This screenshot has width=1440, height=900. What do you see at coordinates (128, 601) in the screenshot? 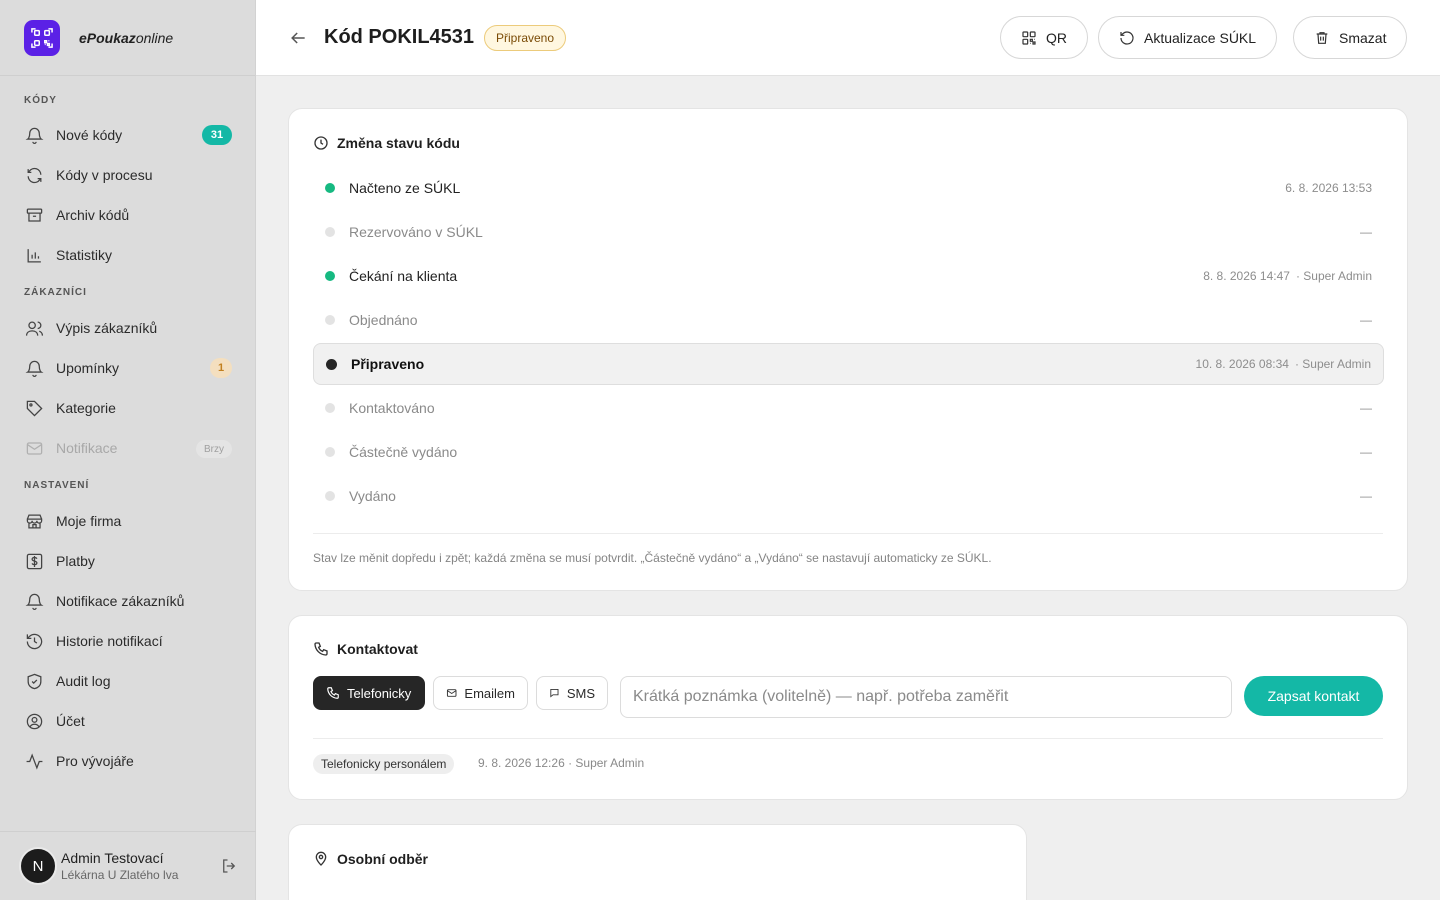
I see `sidebar-item-notifikace-zakazniku: Notifikace zákazníků` at bounding box center [128, 601].